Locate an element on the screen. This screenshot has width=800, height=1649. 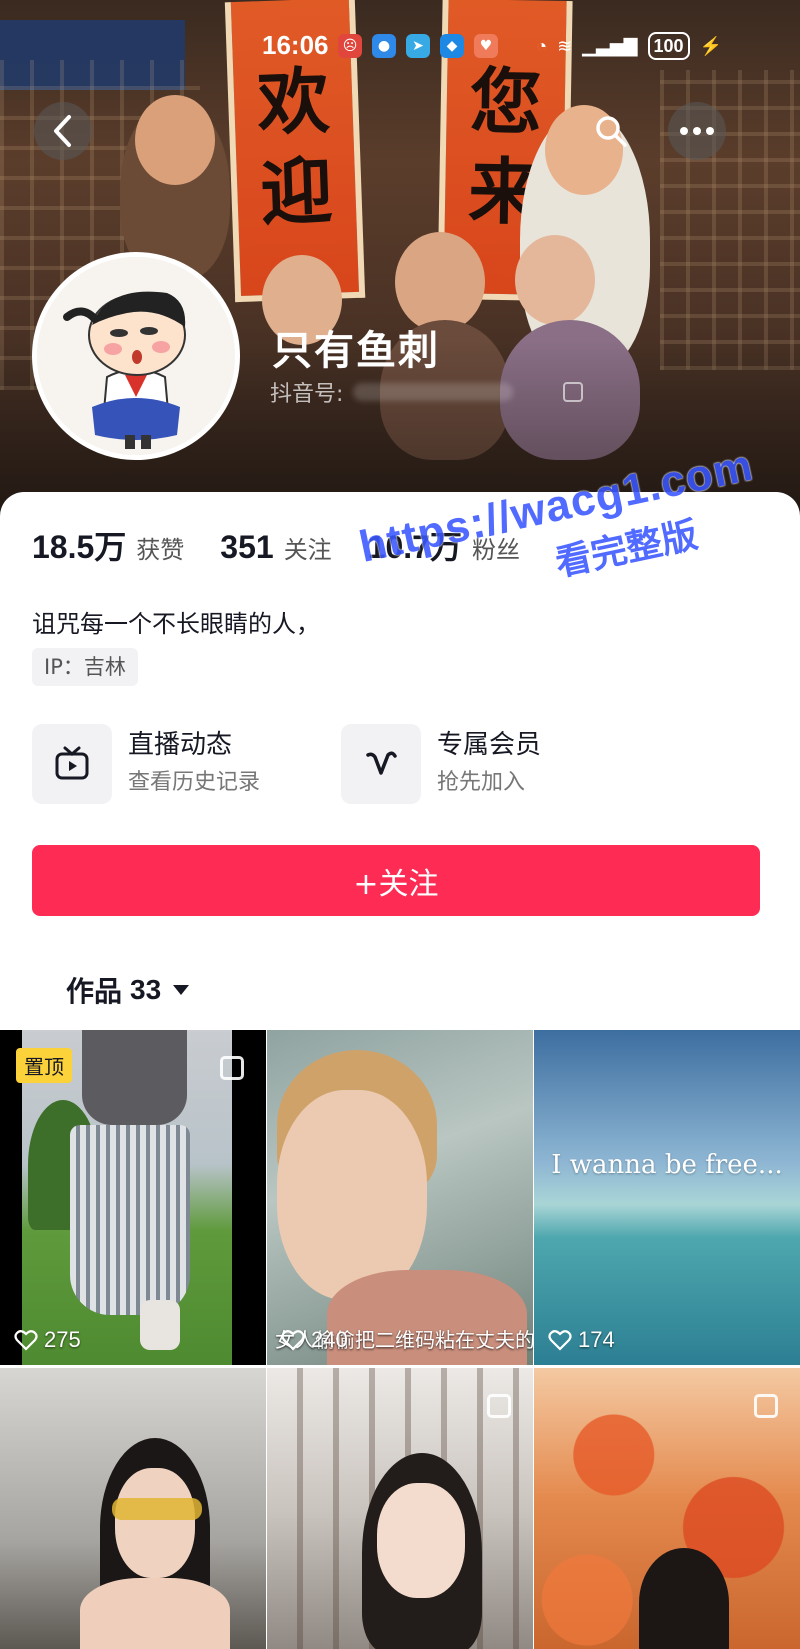
banner-glyph: 欢 is located at coordinates (293, 101).